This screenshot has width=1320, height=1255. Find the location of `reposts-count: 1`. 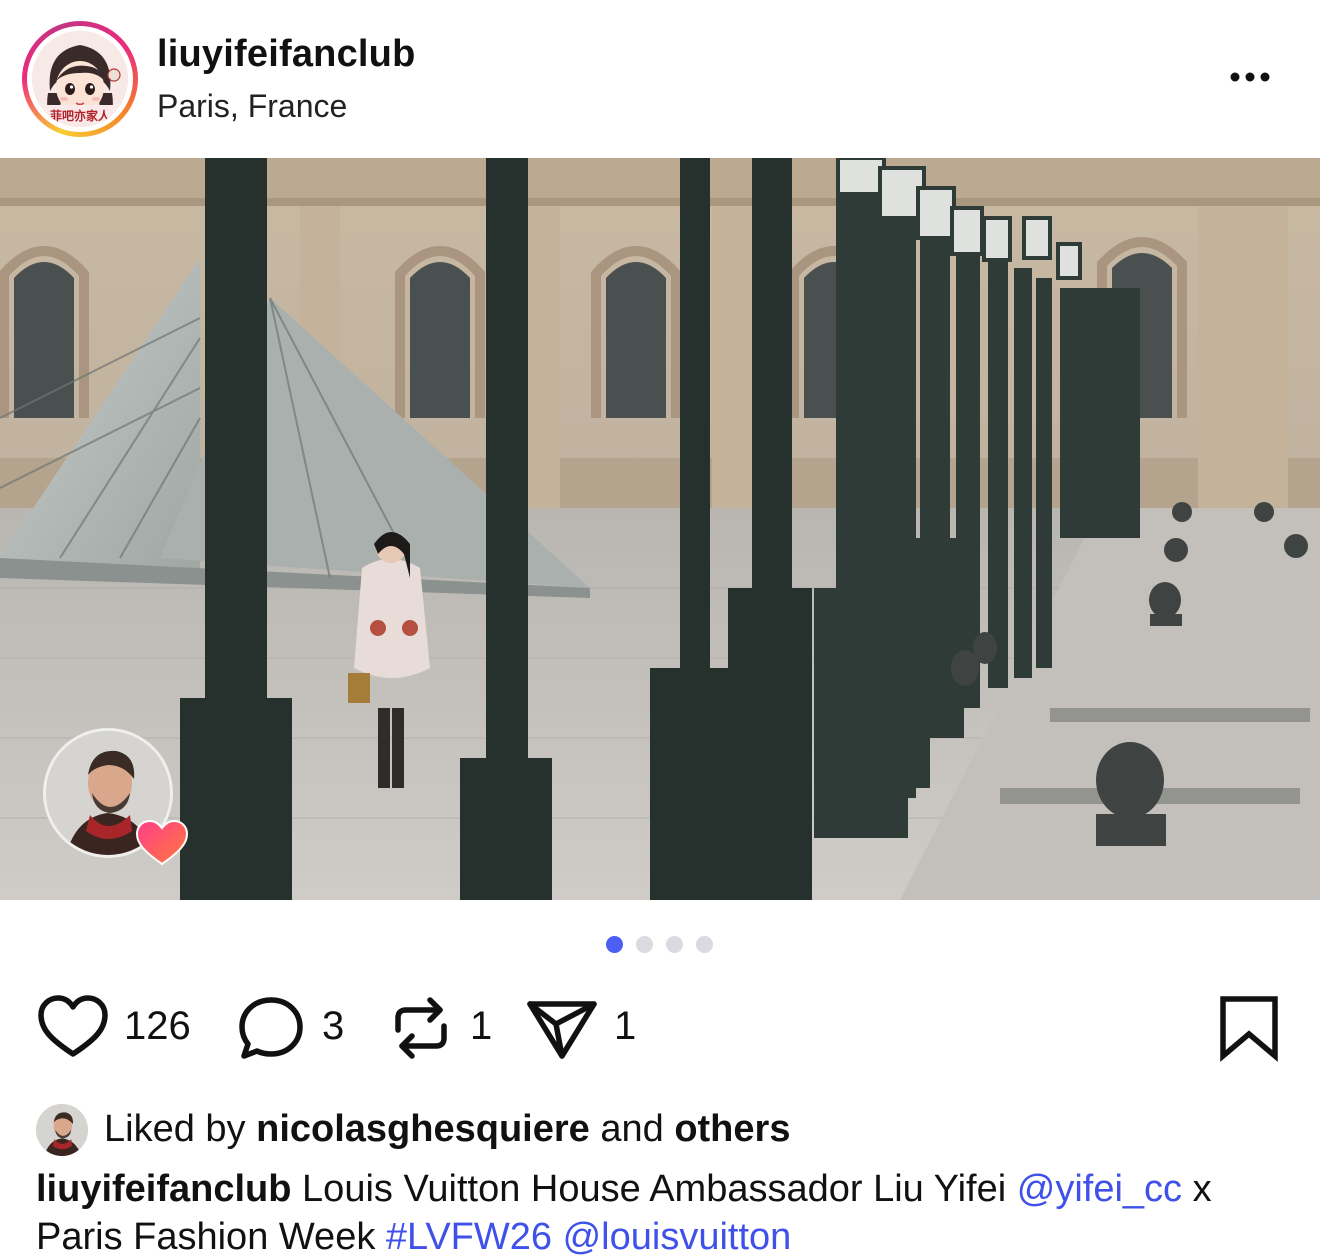

reposts-count: 1 is located at coordinates (481, 1026).